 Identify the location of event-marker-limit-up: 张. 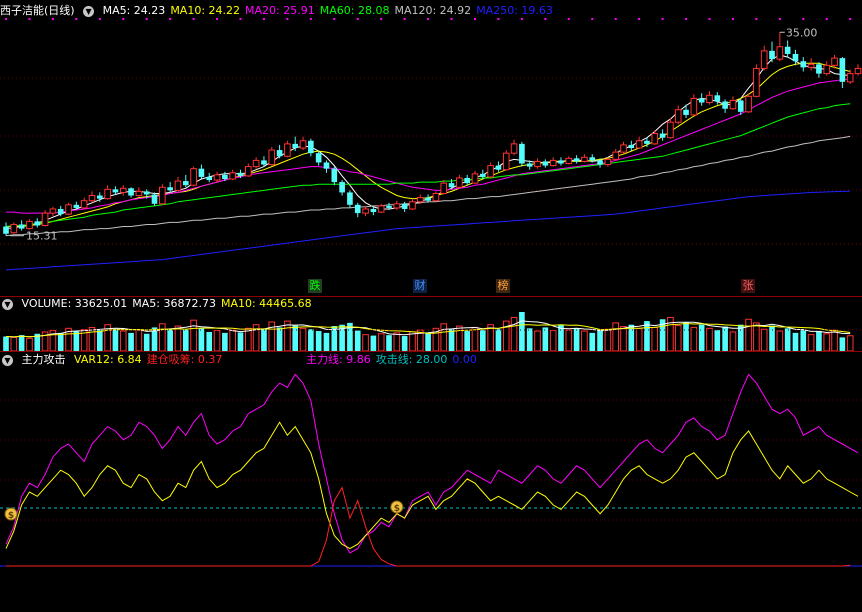
(748, 286).